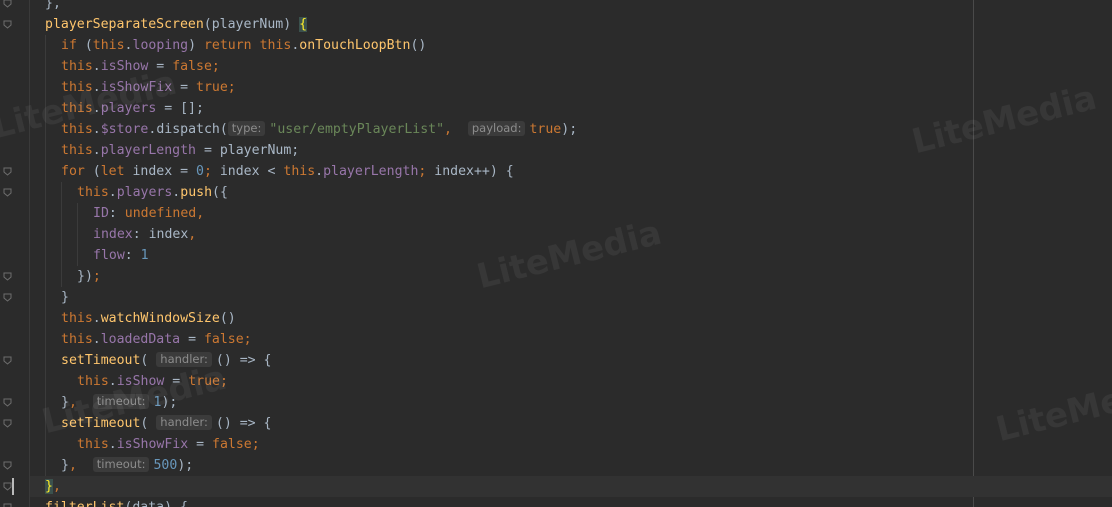 This screenshot has width=1112, height=507. Describe the element at coordinates (73, 171) in the screenshot. I see `code-token: for` at that location.